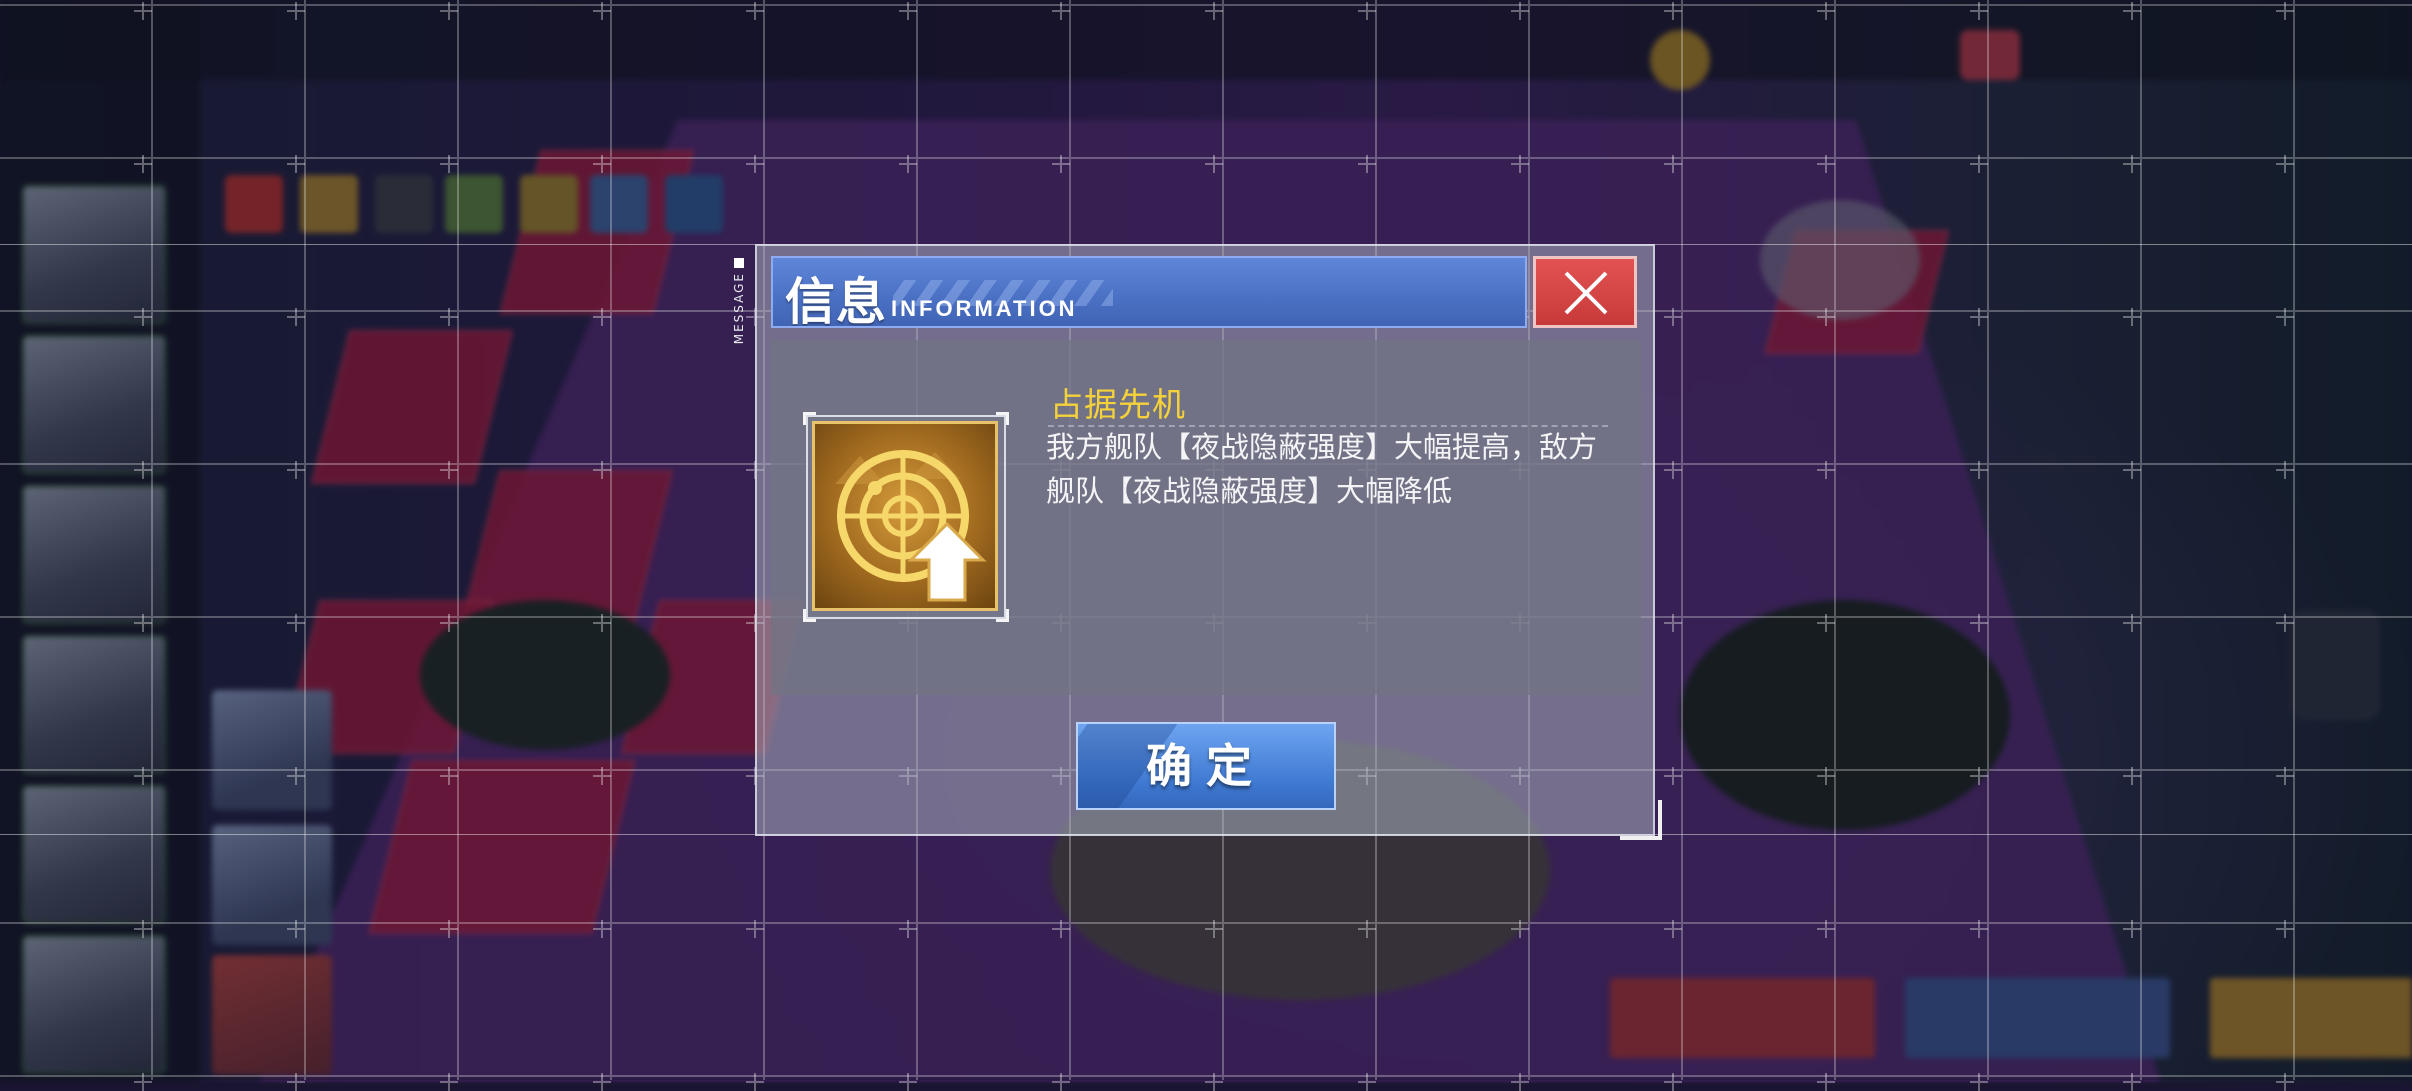 The height and width of the screenshot is (1091, 2412). I want to click on side-tag-label: MESSAGE, so click(739, 308).